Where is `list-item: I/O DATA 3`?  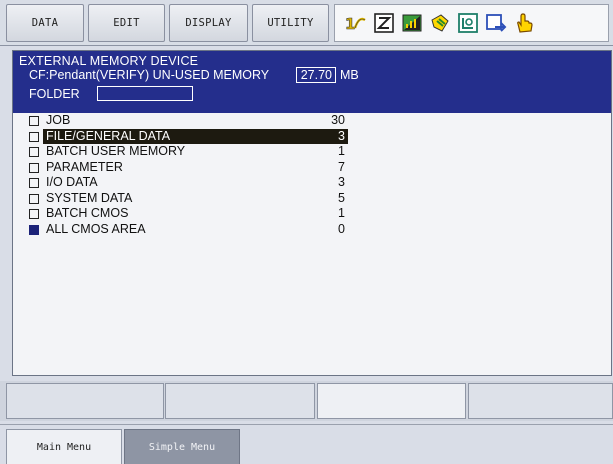 list-item: I/O DATA 3 is located at coordinates (312, 183).